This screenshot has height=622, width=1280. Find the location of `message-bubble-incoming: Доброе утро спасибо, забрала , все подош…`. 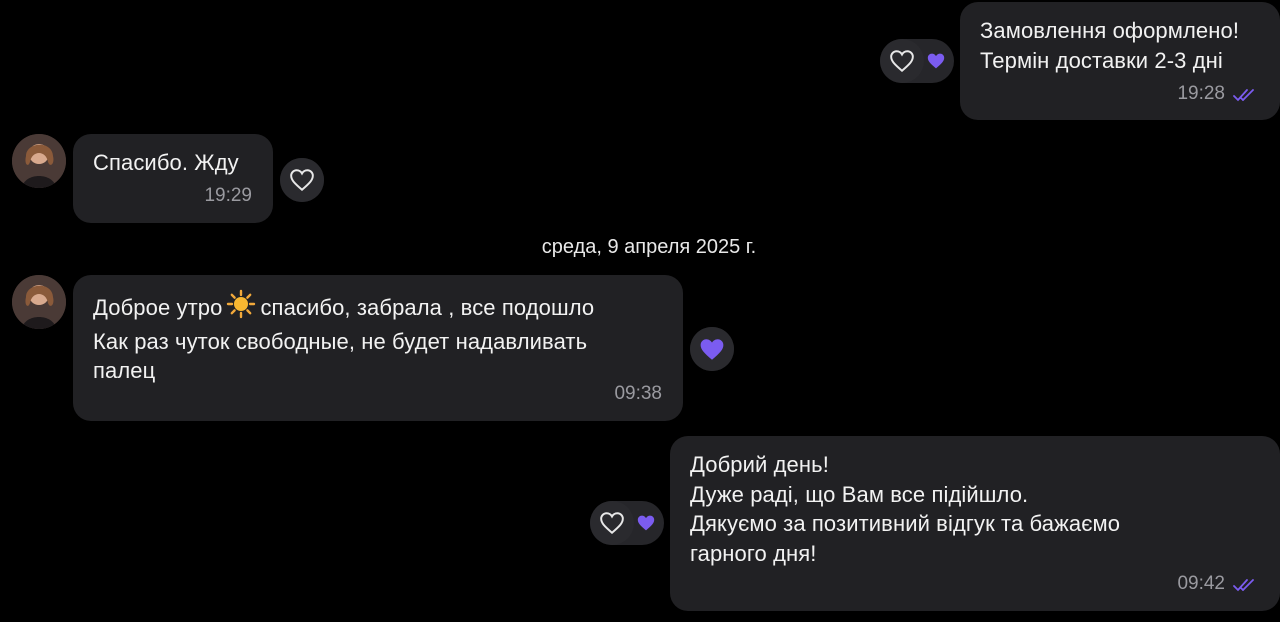

message-bubble-incoming: Доброе утро спасибо, забрала , все подош… is located at coordinates (378, 348).